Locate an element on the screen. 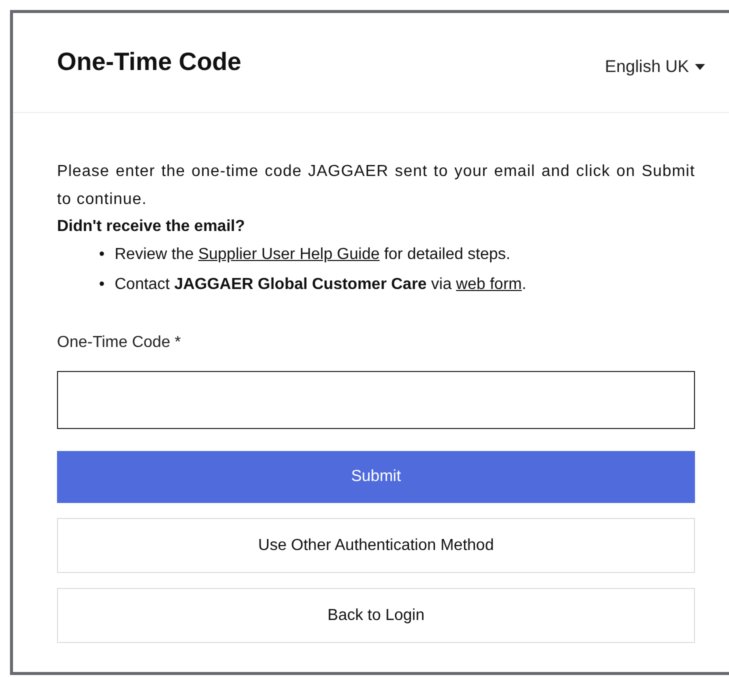 The width and height of the screenshot is (729, 677). language-dropdown: English UK is located at coordinates (654, 66).